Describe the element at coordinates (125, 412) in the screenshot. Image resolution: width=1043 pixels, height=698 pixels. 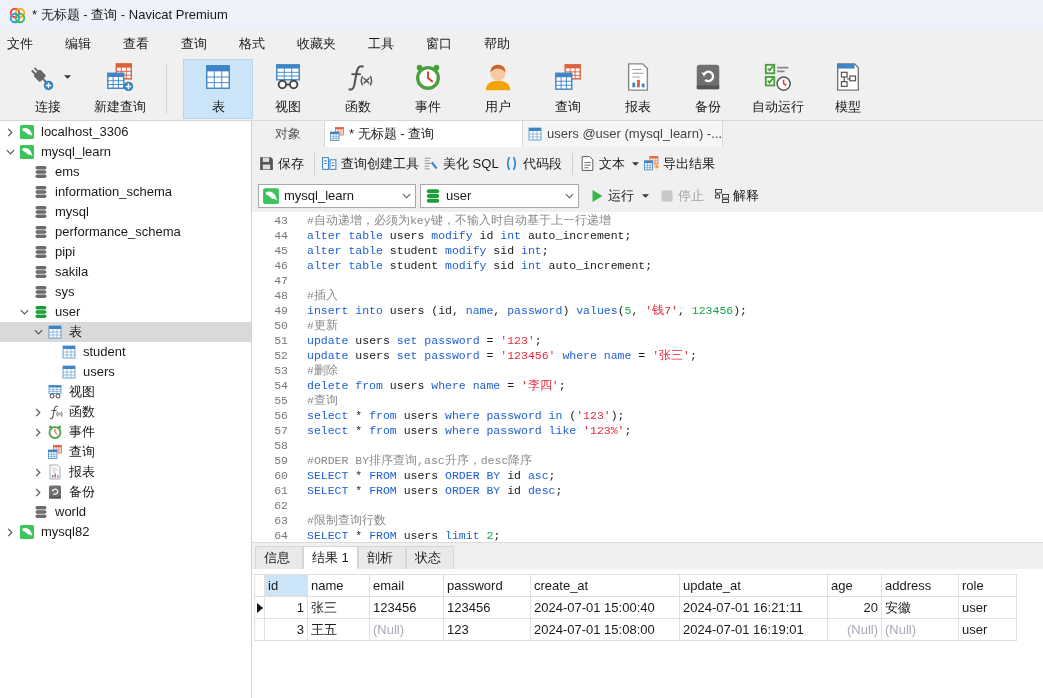
I see `tree-item: 函数` at that location.